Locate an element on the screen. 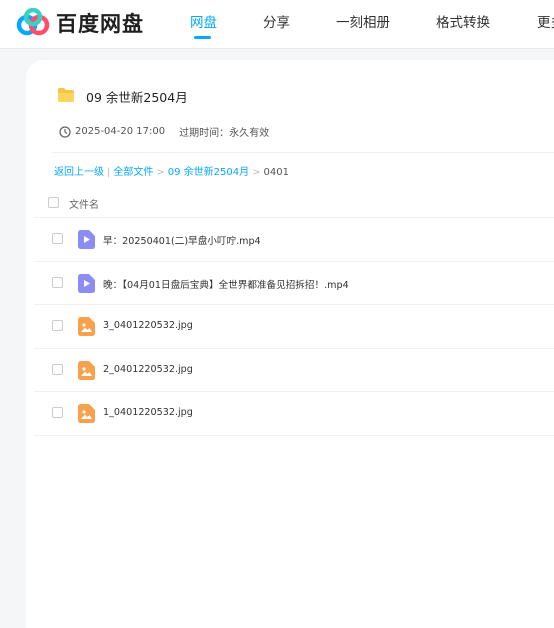 This screenshot has width=554, height=628. breadcrumb-folder: 09 余世新2504月 is located at coordinates (208, 172).